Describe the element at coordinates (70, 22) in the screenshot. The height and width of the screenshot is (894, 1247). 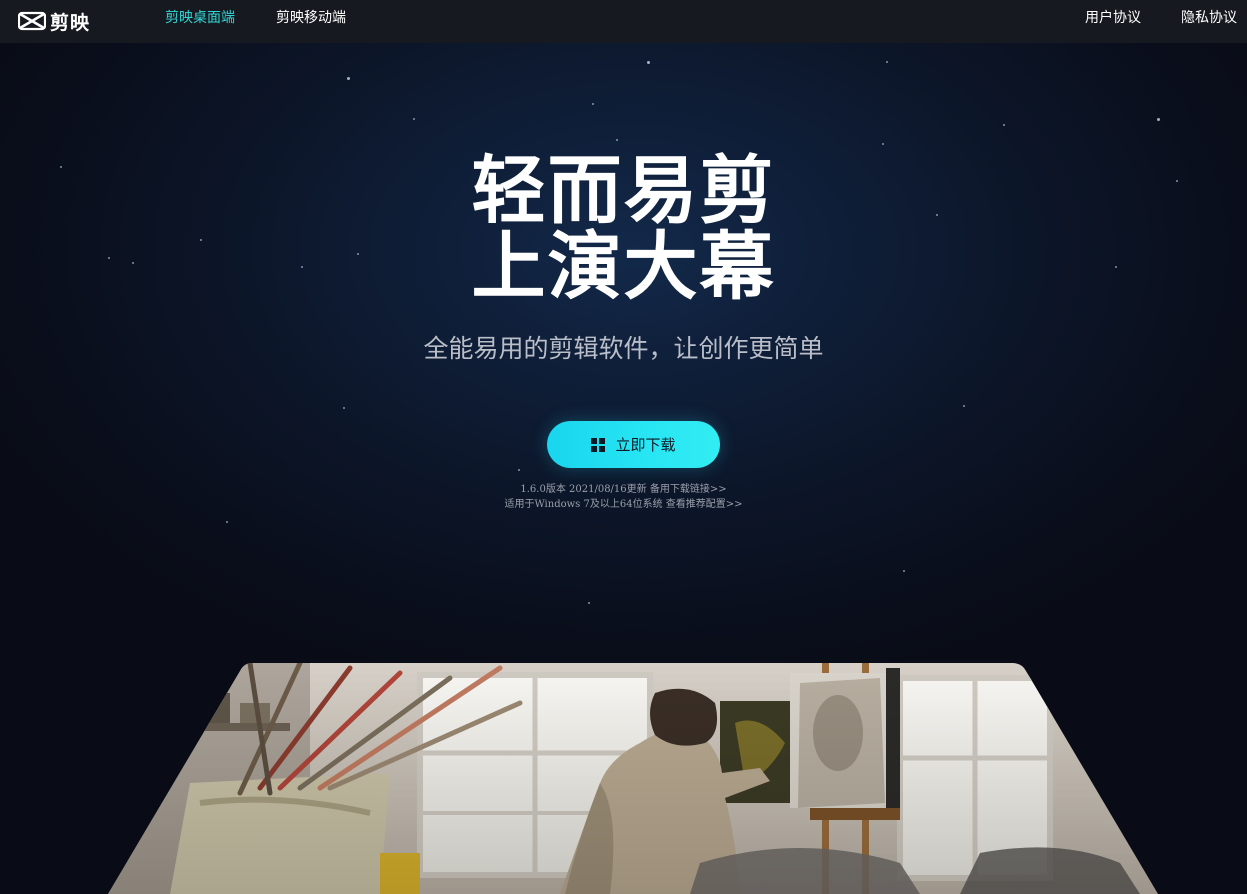
I see `logo-text: 剪映` at that location.